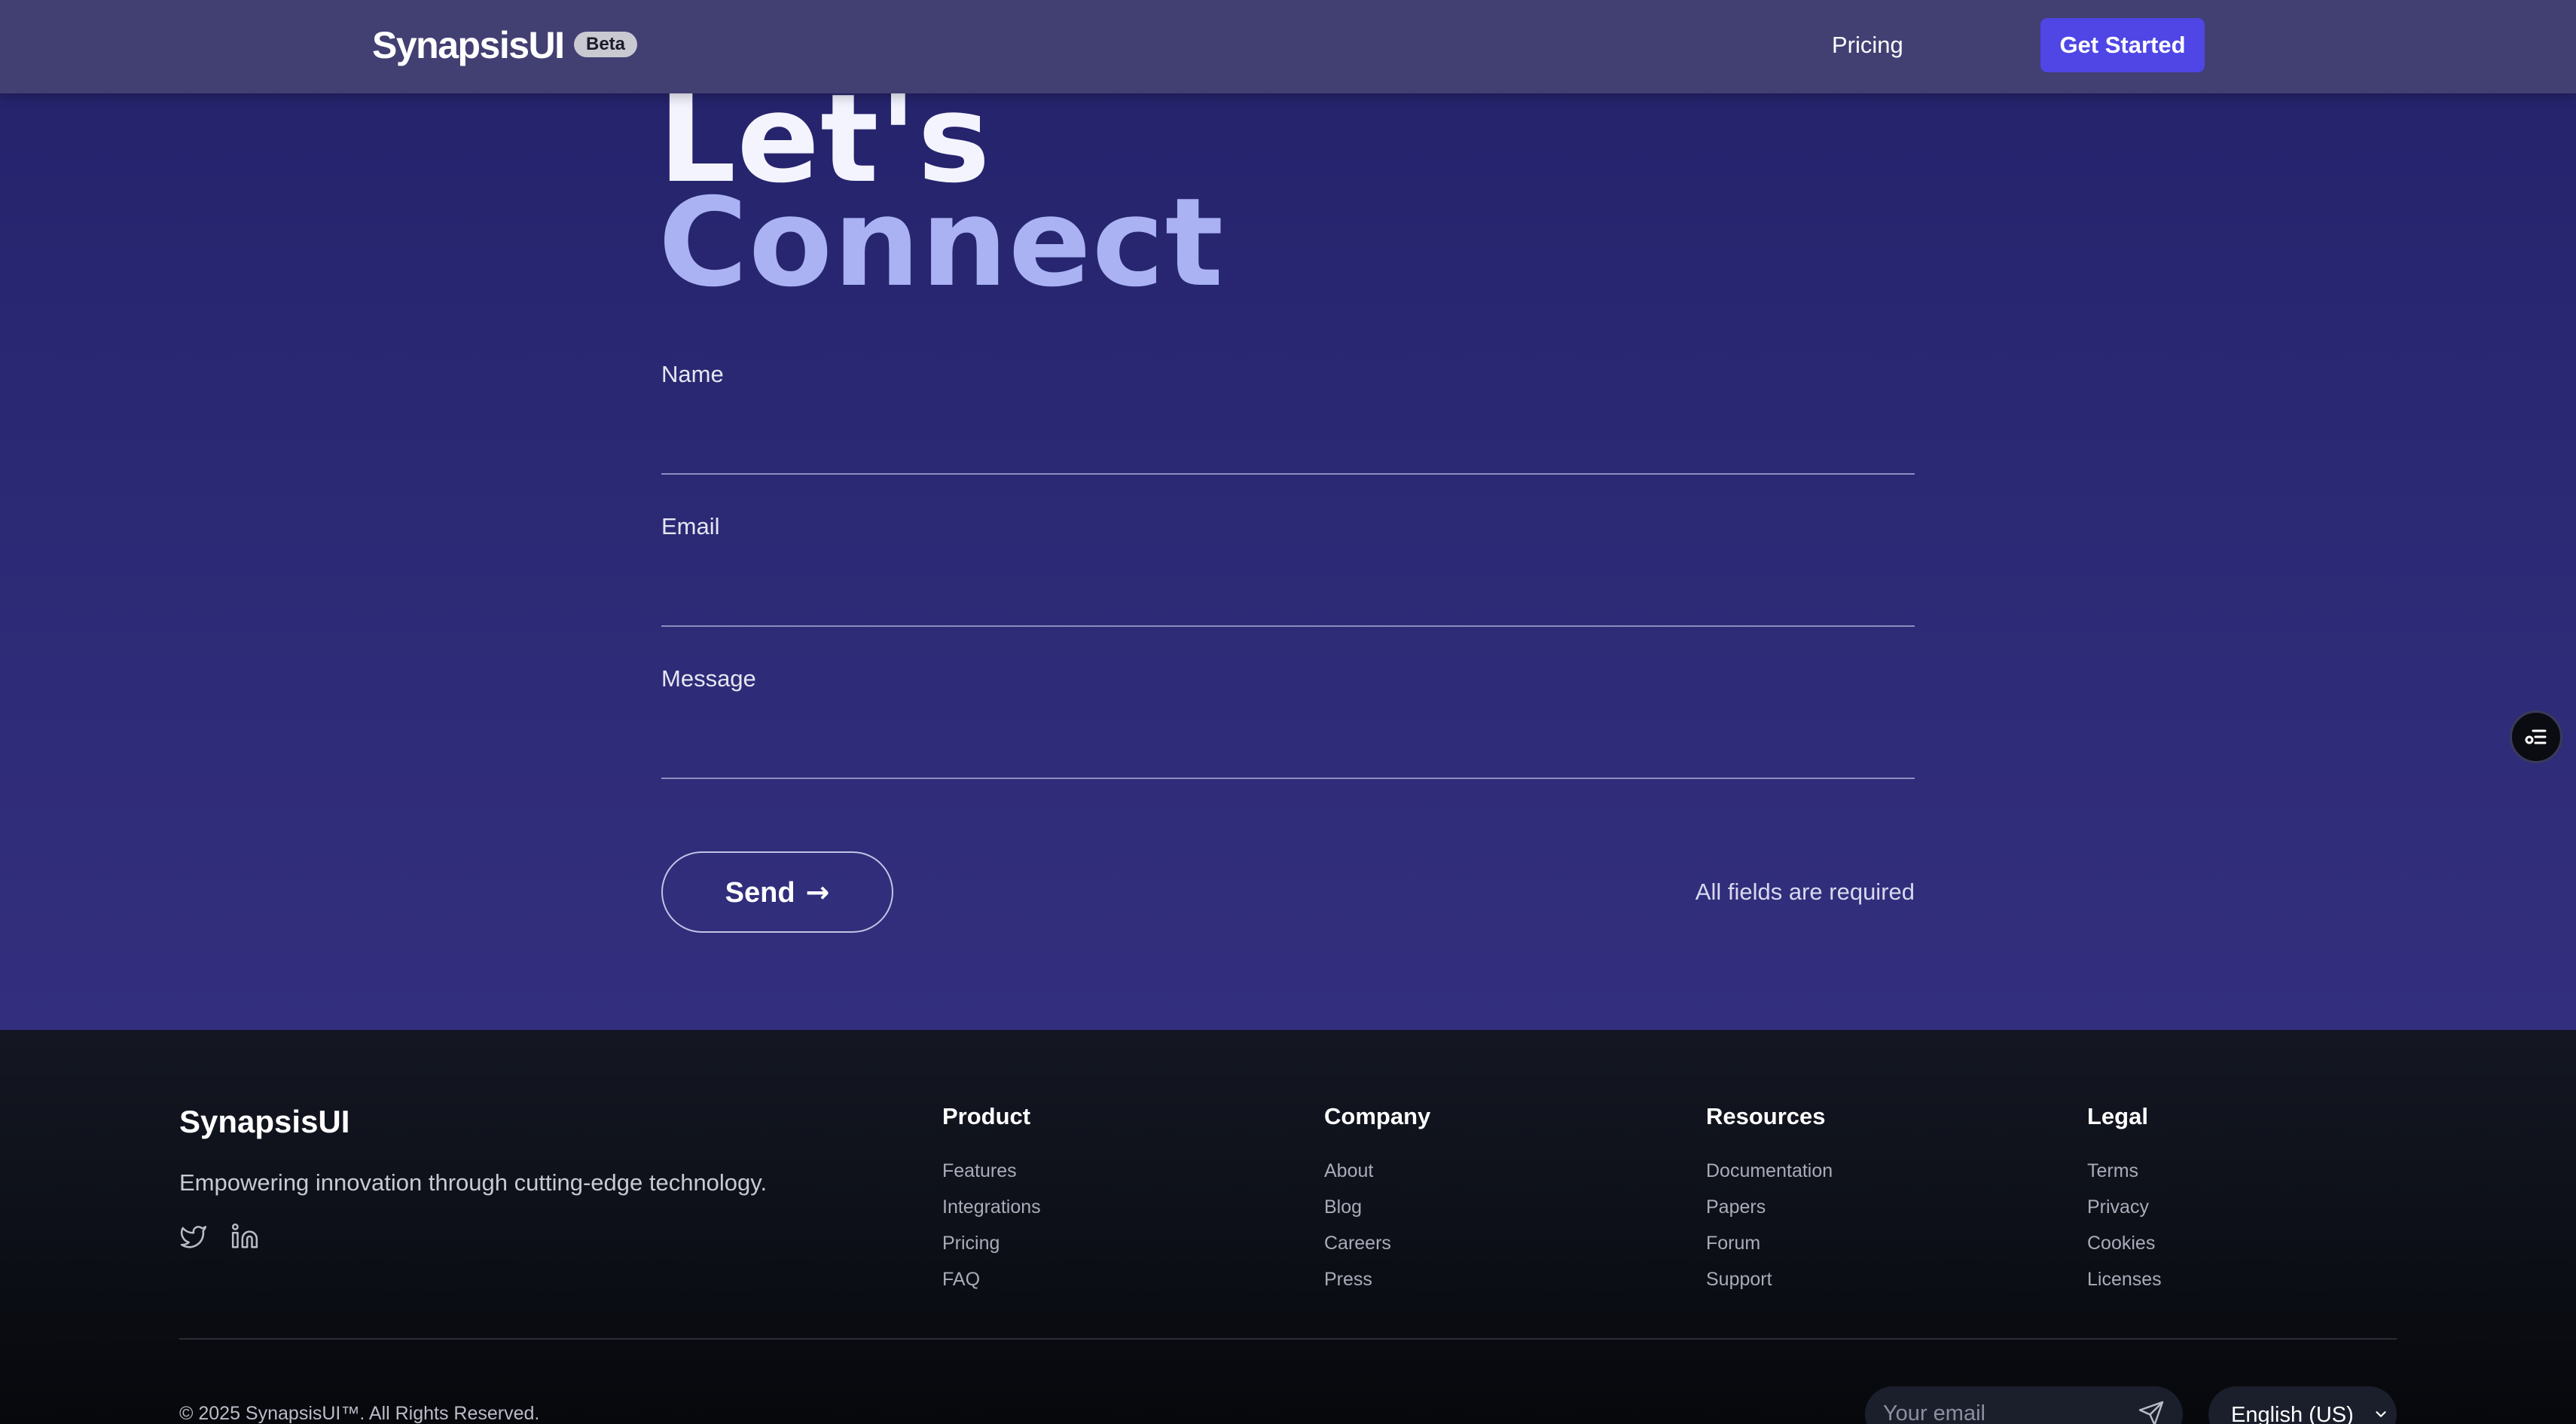  Describe the element at coordinates (1288, 441) in the screenshot. I see `name-field` at that location.